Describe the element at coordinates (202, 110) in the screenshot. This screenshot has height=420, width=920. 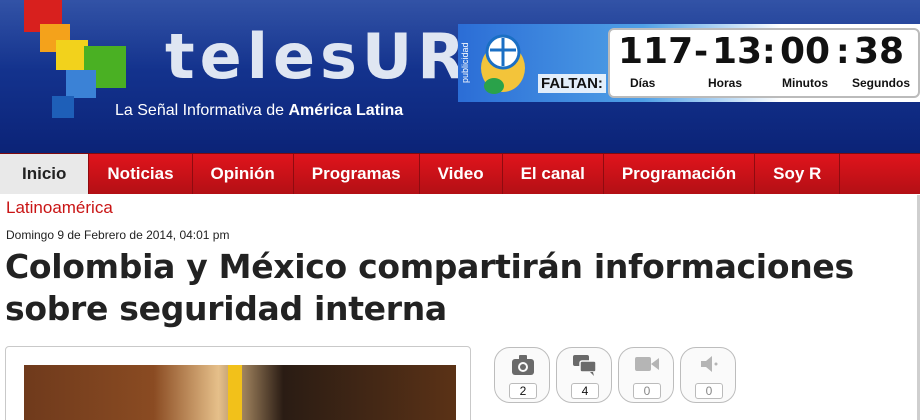
I see `tagline-text: La Señal Informativa de` at that location.